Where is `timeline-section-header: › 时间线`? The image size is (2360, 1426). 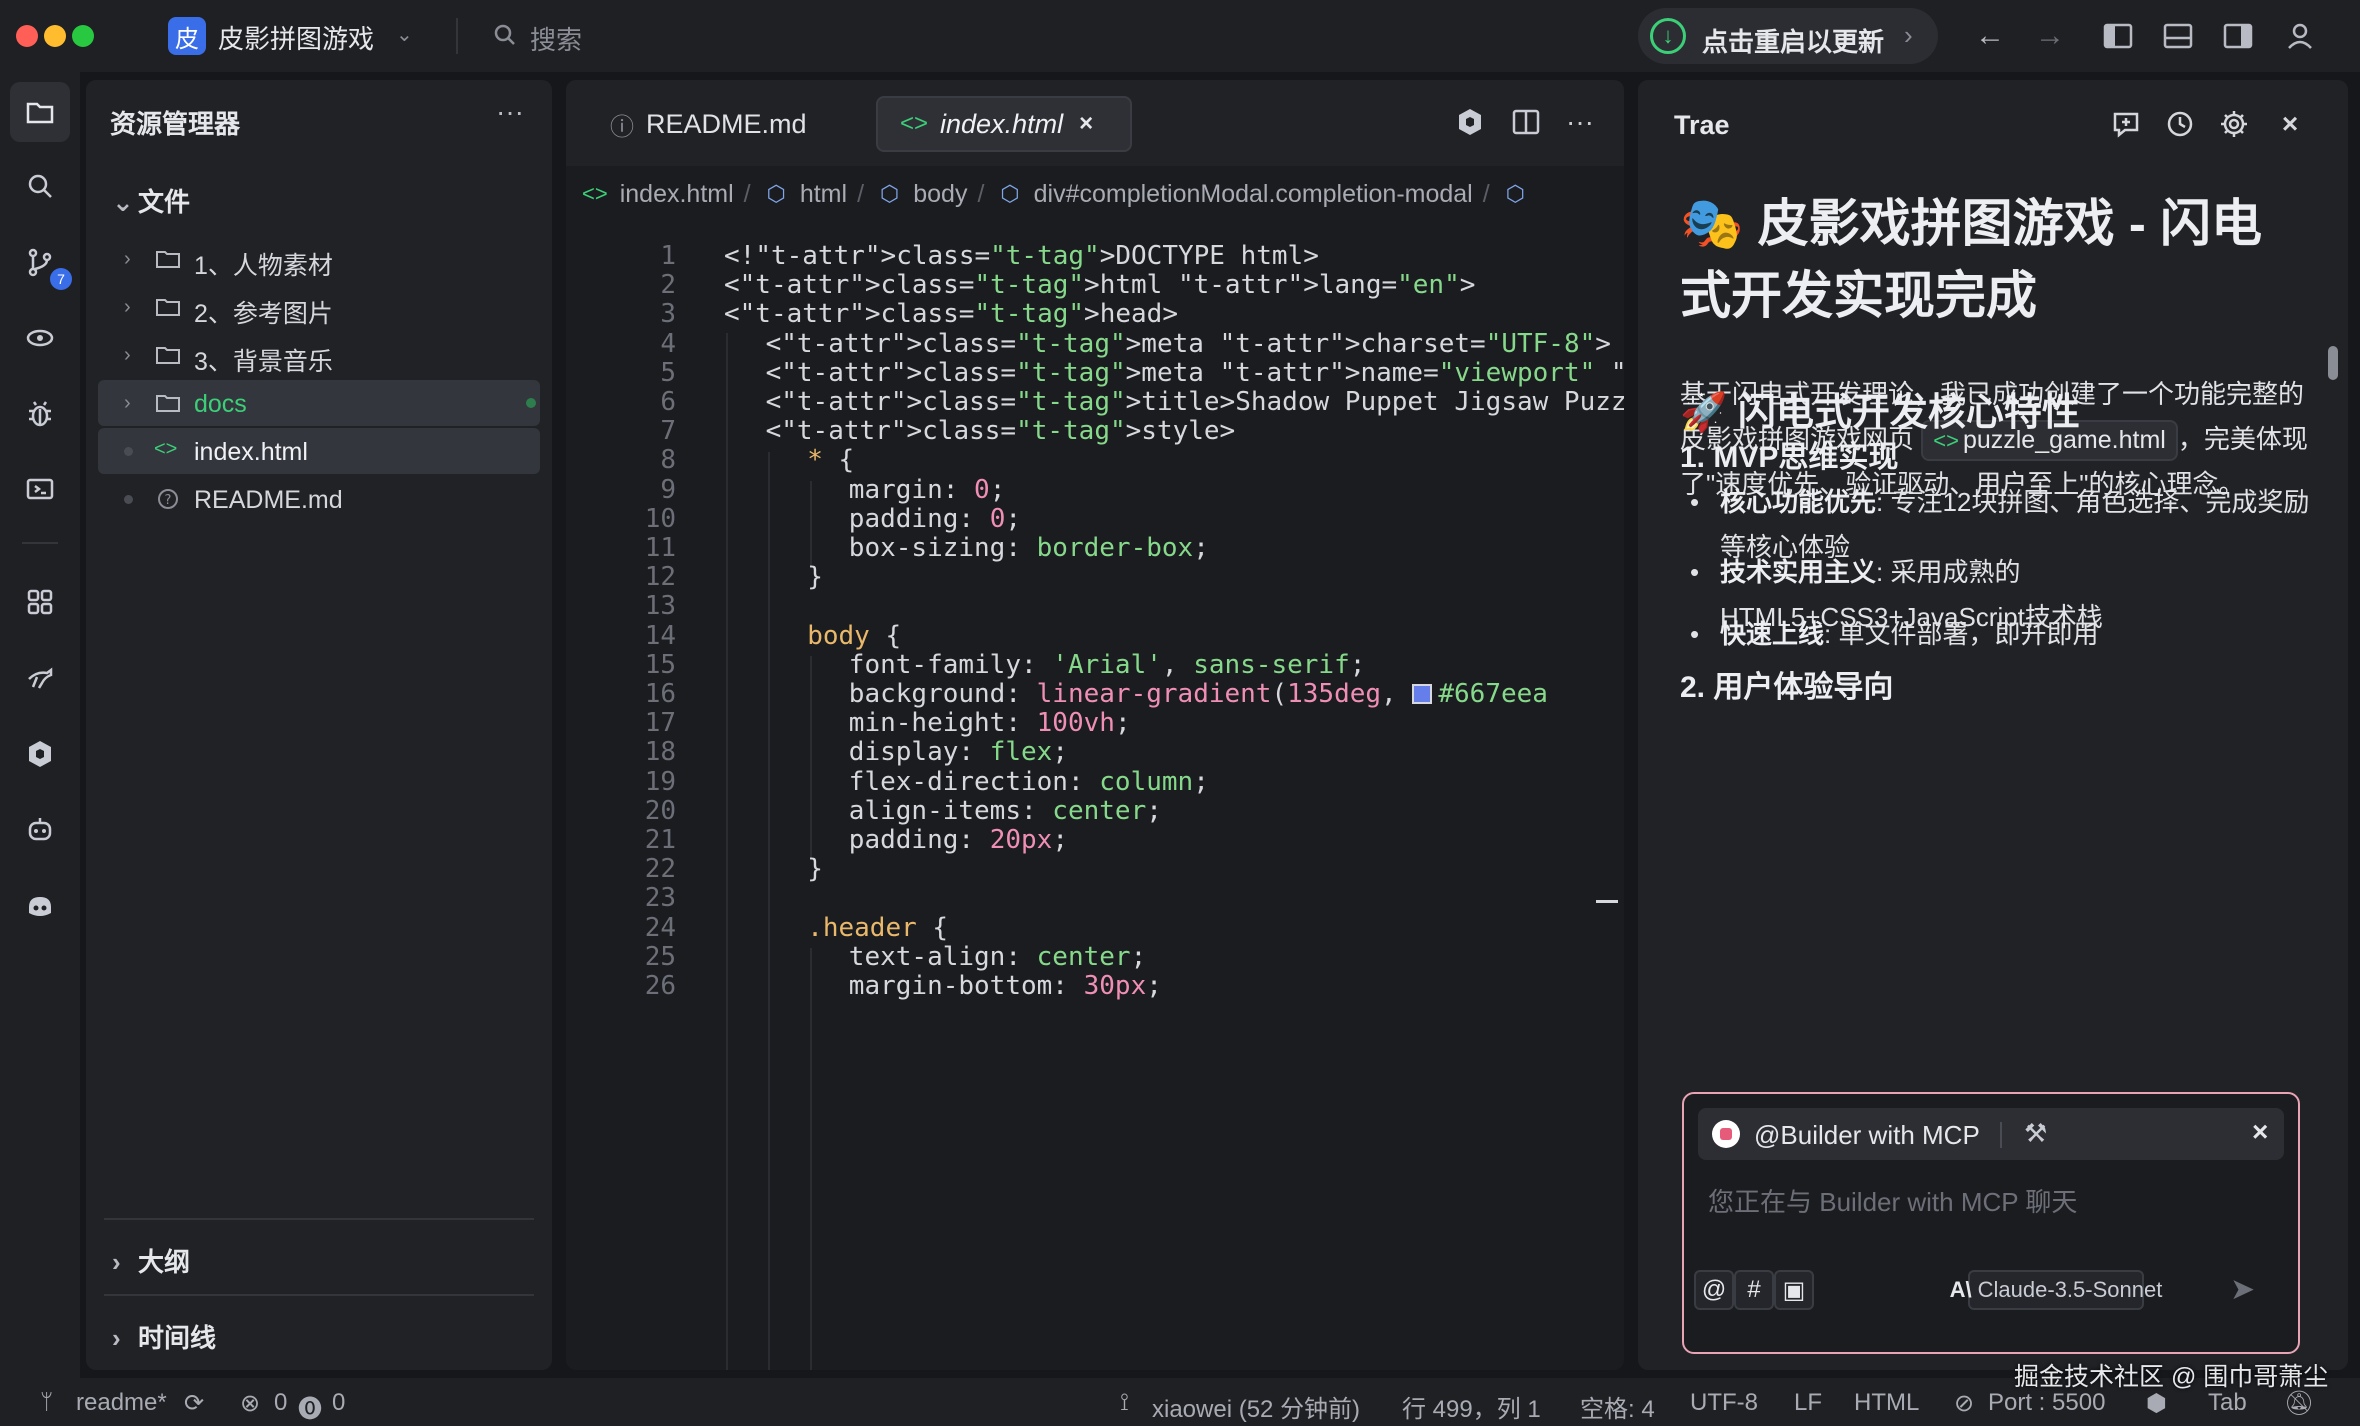 timeline-section-header: › 时间线 is located at coordinates (164, 1336).